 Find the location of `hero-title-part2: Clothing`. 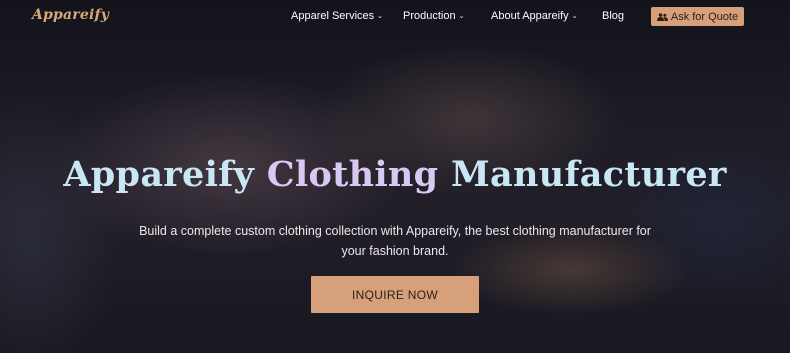

hero-title-part2: Clothing is located at coordinates (352, 174).